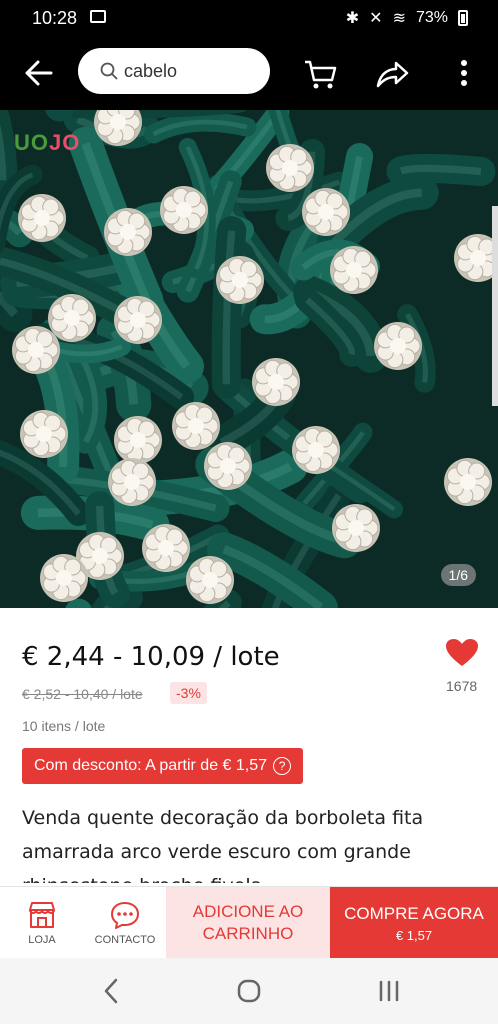 This screenshot has height=1024, width=498. What do you see at coordinates (125, 915) in the screenshot?
I see `chat-icon` at bounding box center [125, 915].